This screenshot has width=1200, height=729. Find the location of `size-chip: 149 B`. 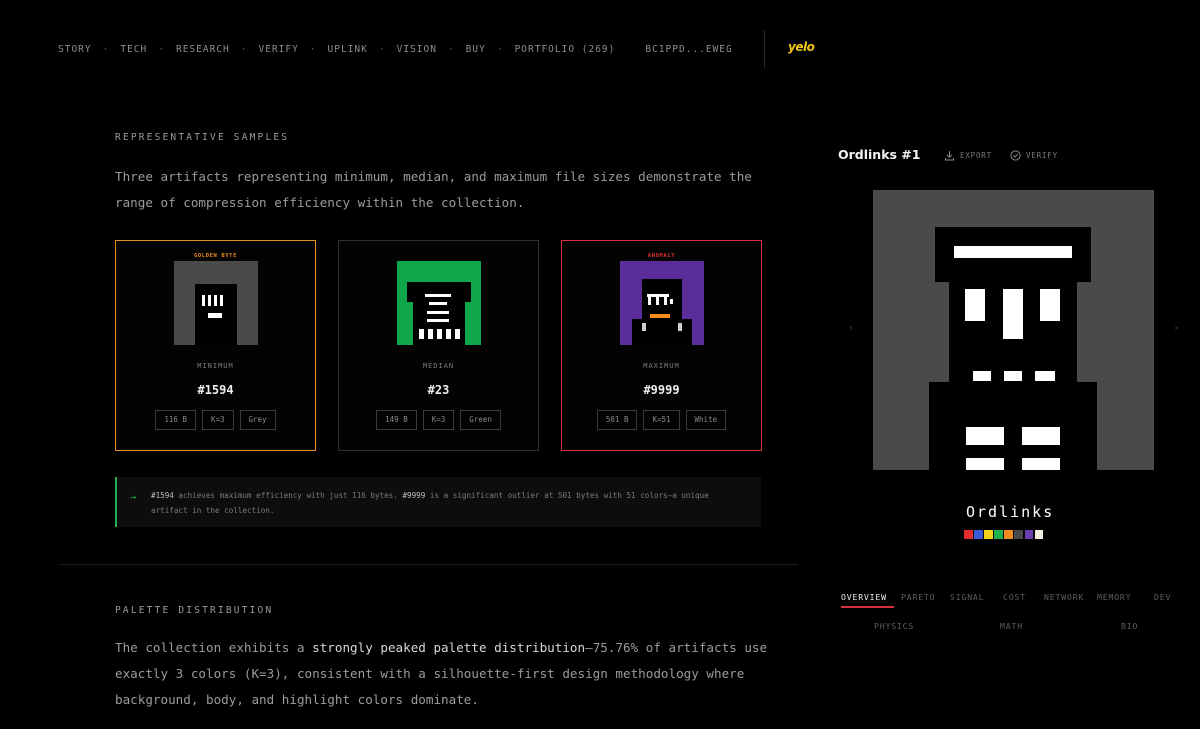

size-chip: 149 B is located at coordinates (396, 420).